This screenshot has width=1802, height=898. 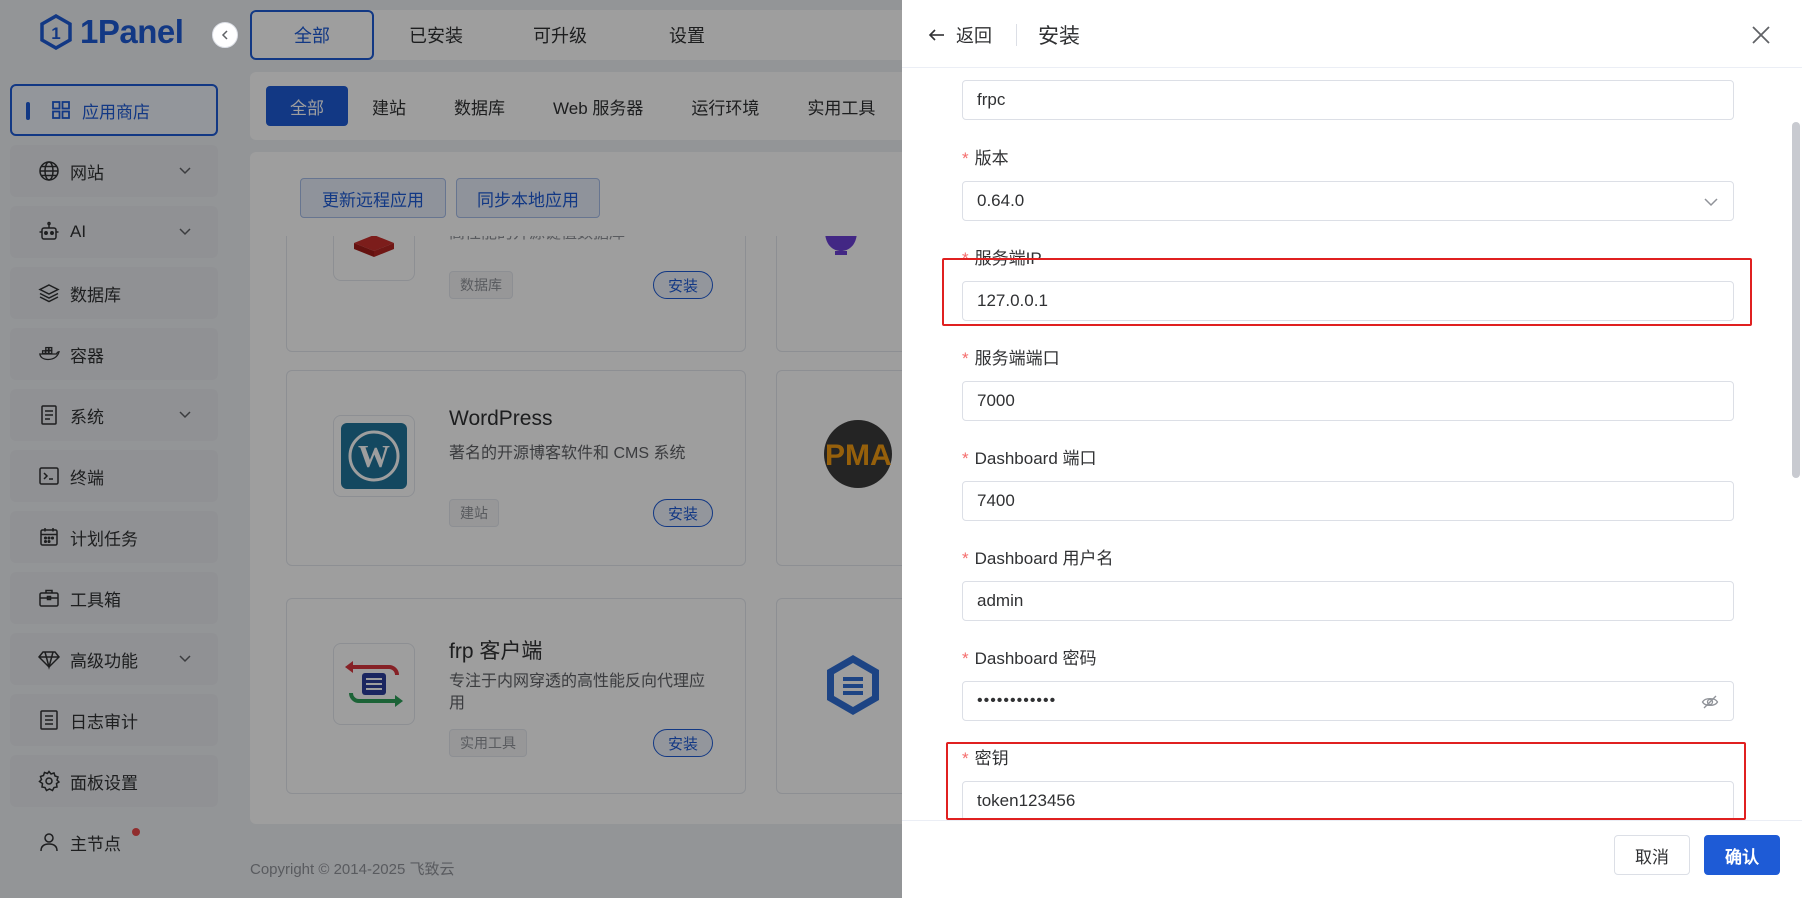 I want to click on dashboard-port-input: 7400, so click(x=1348, y=501).